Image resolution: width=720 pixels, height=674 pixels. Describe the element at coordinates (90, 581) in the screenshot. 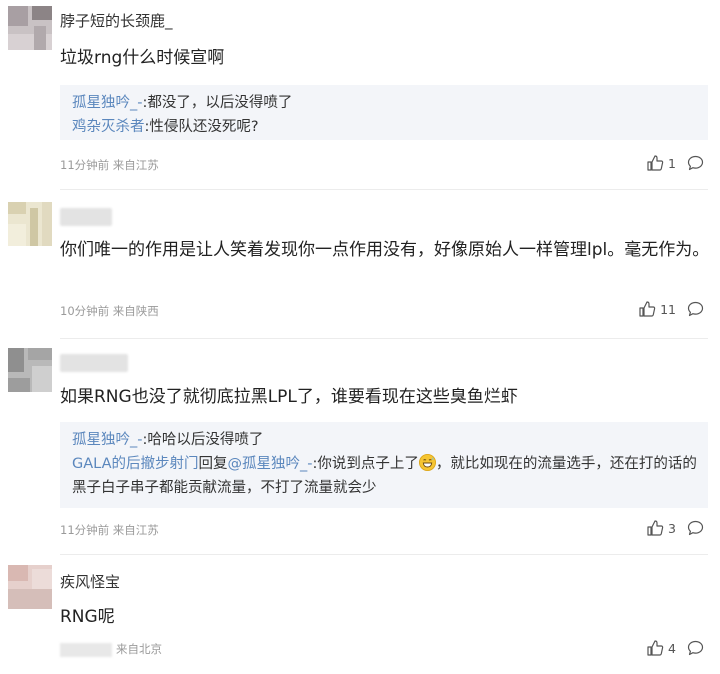

I see `username: 疾风怪宝` at that location.